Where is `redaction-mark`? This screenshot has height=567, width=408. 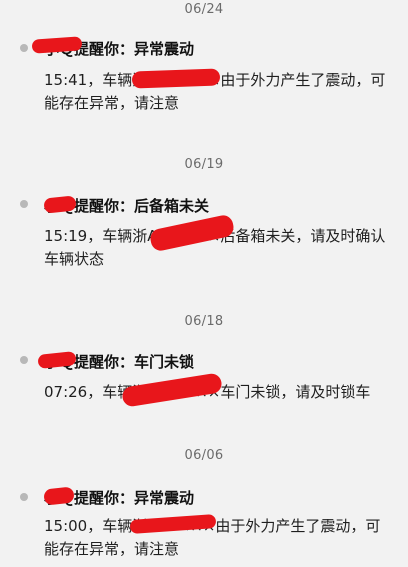 redaction-mark is located at coordinates (176, 78).